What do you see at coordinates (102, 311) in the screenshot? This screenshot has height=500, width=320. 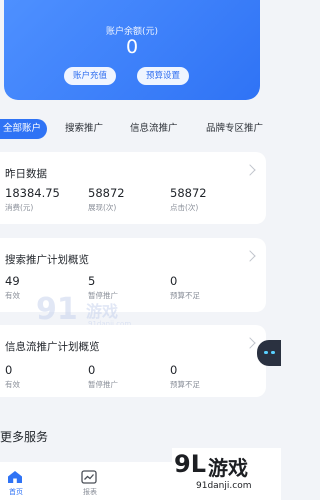 I see `watermark-logo-text: 游戏` at bounding box center [102, 311].